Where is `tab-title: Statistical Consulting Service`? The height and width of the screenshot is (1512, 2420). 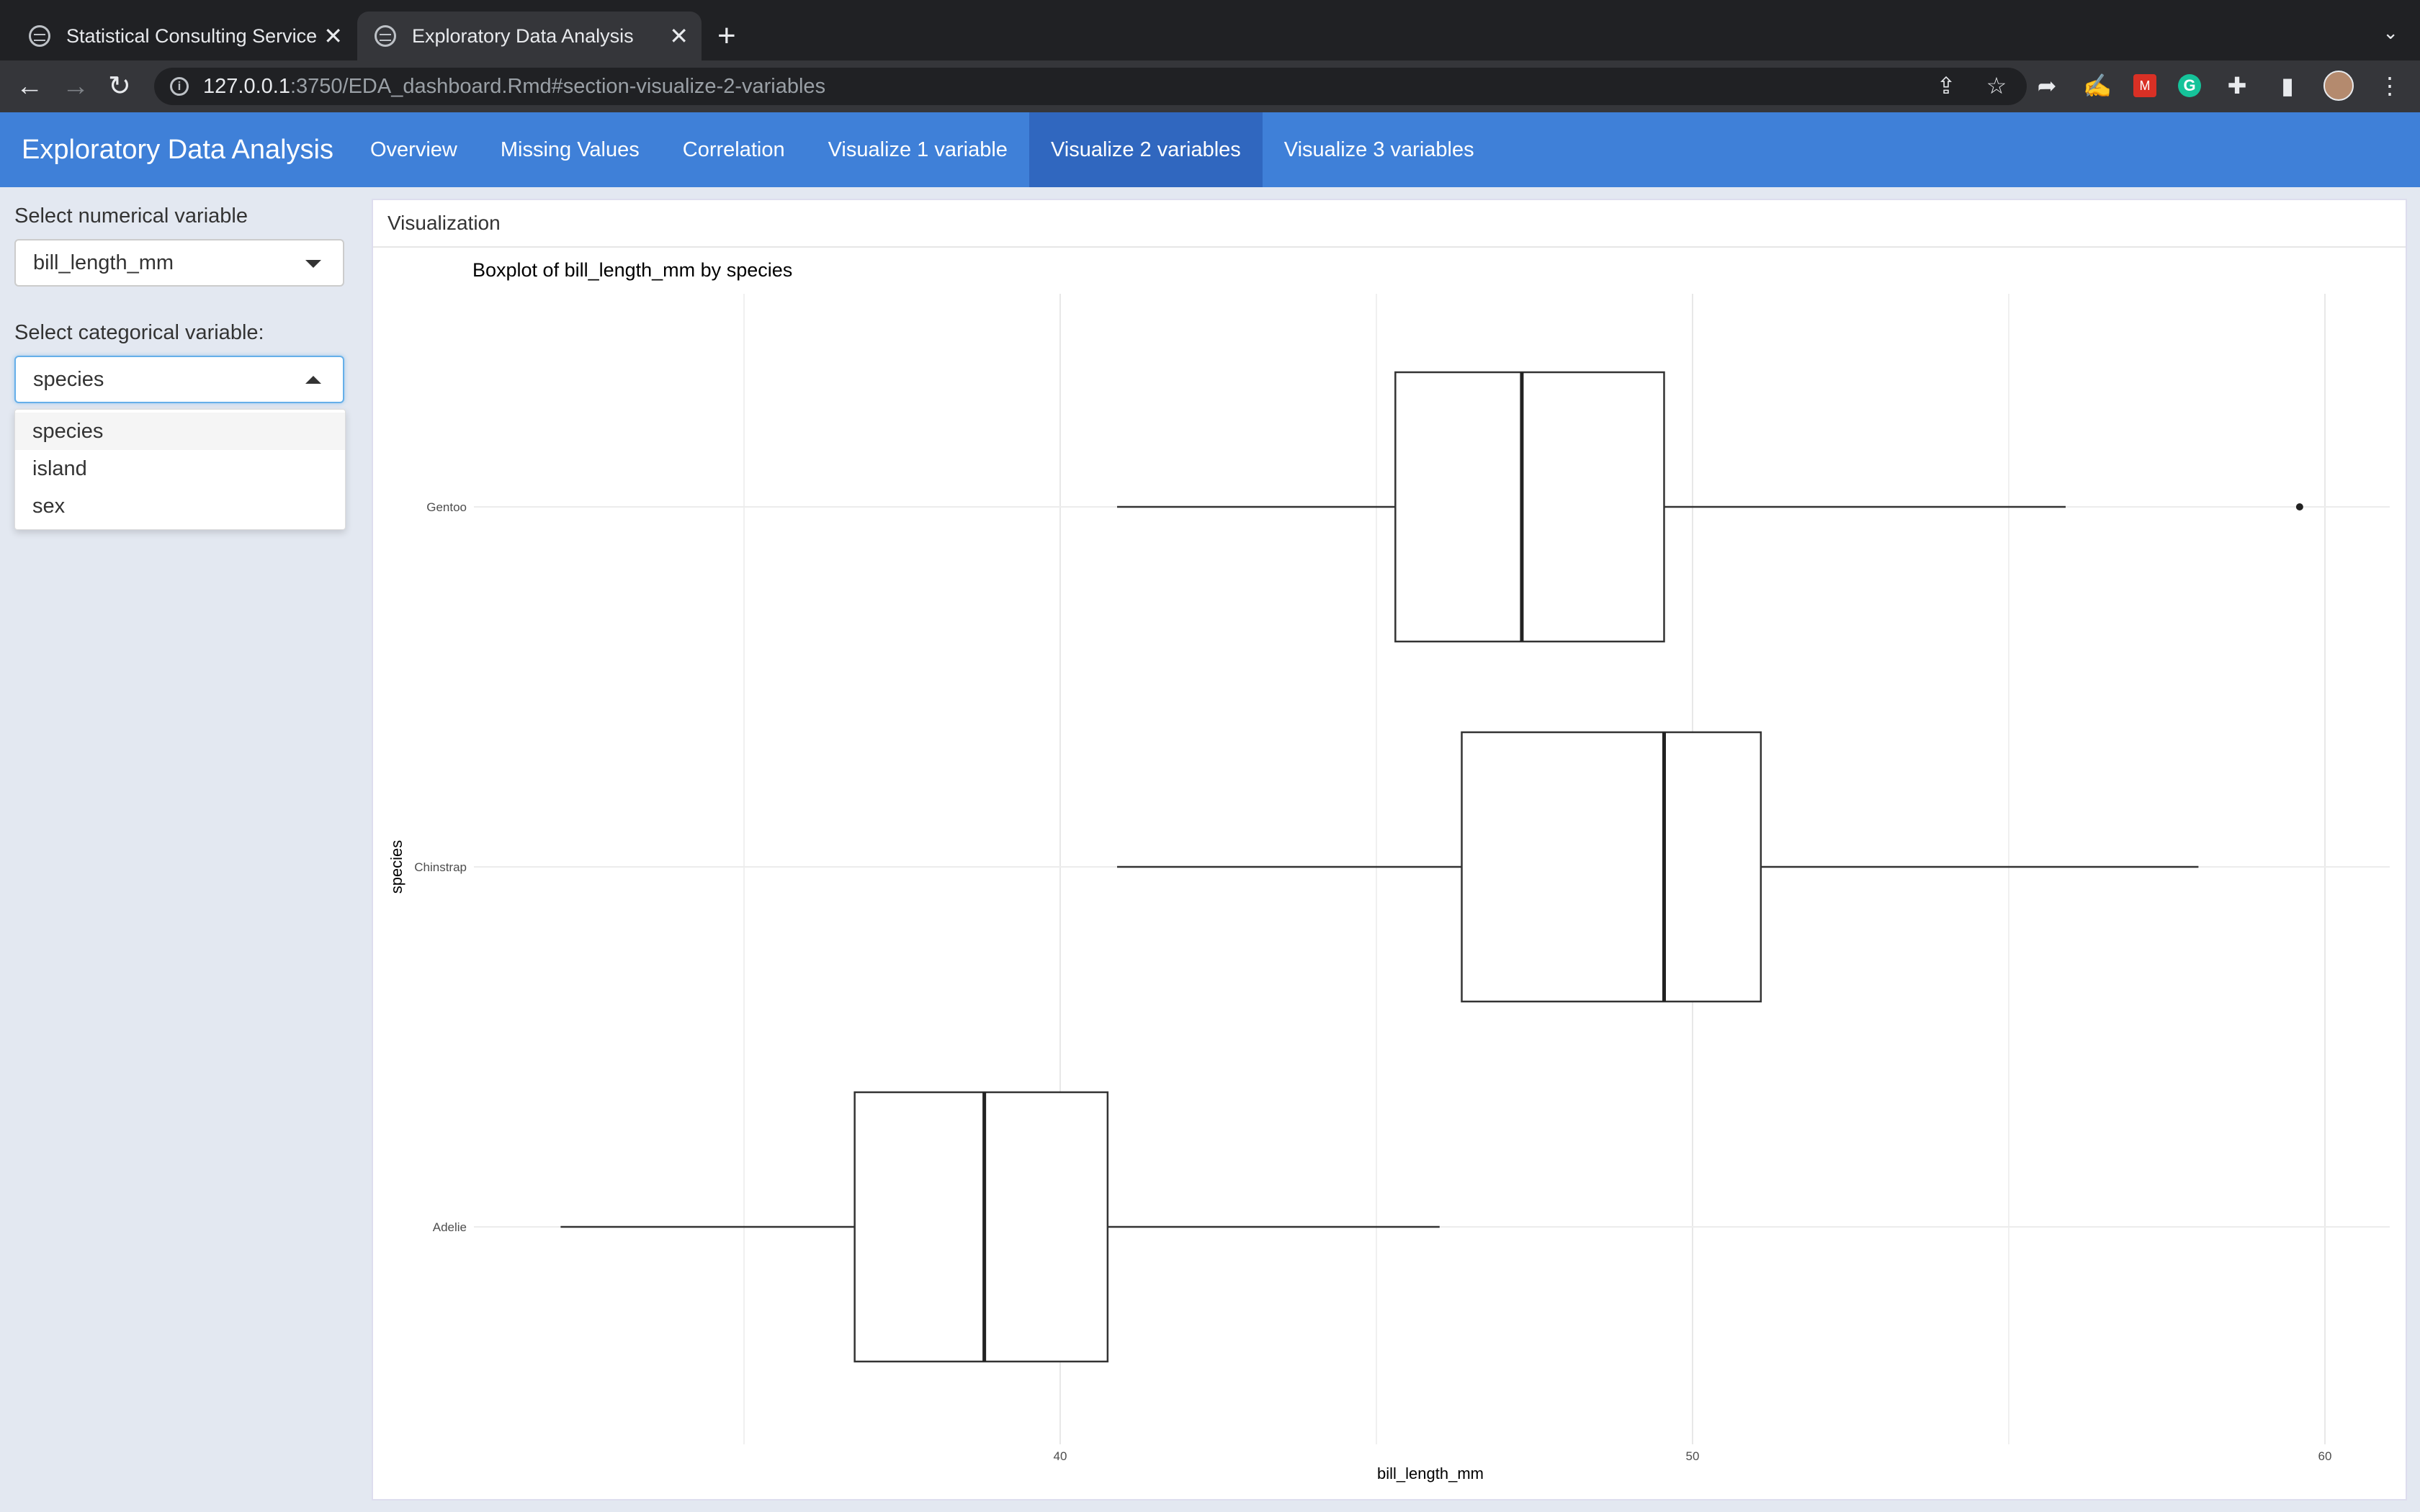
tab-title: Statistical Consulting Service is located at coordinates (192, 35).